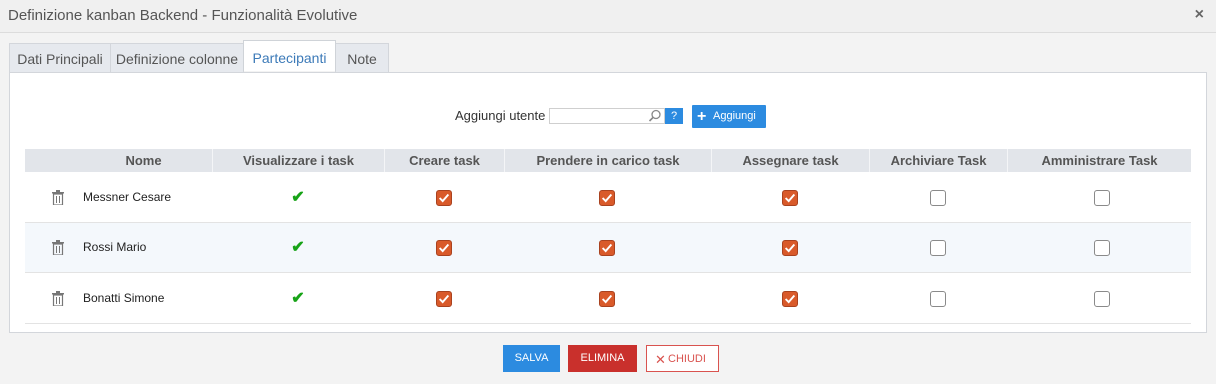 Image resolution: width=1216 pixels, height=384 pixels. I want to click on close-button-label: CHIUDI, so click(687, 359).